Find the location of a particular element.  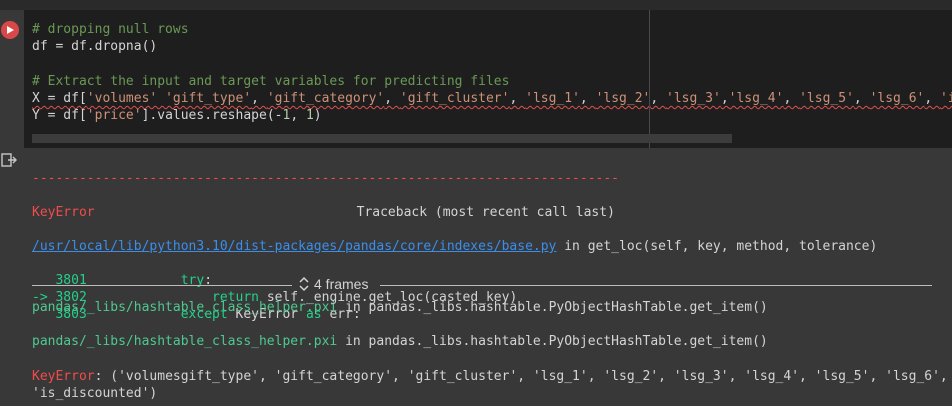

frame2-file: pandas/_libs/hashtable_class_helper.pxi is located at coordinates (184, 341).